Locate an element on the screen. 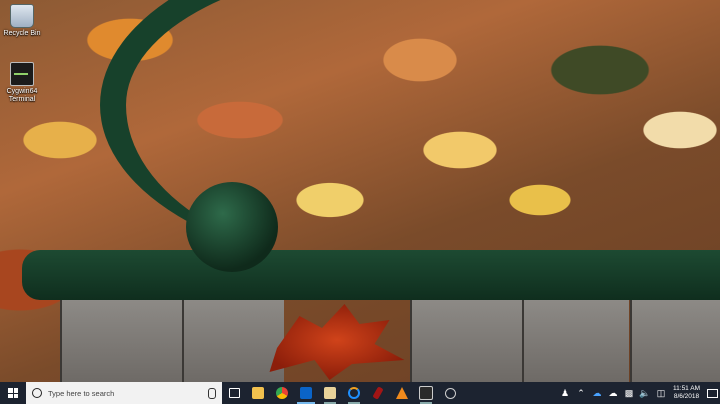 The height and width of the screenshot is (404, 720). red-leaf is located at coordinates (337, 342).